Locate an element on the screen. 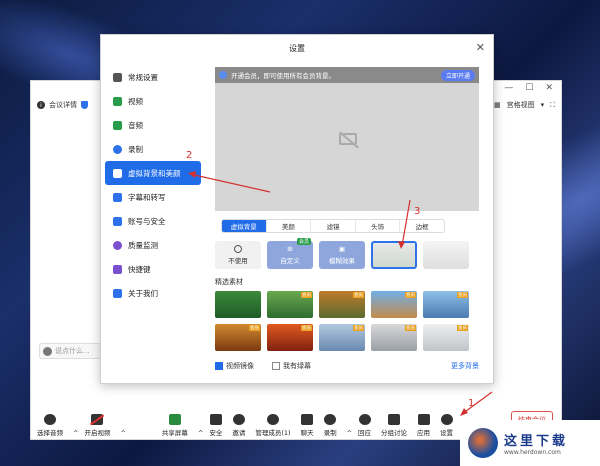 This screenshot has width=600, height=466. sidebar-item-captions: 字幕和转写 is located at coordinates (153, 197).